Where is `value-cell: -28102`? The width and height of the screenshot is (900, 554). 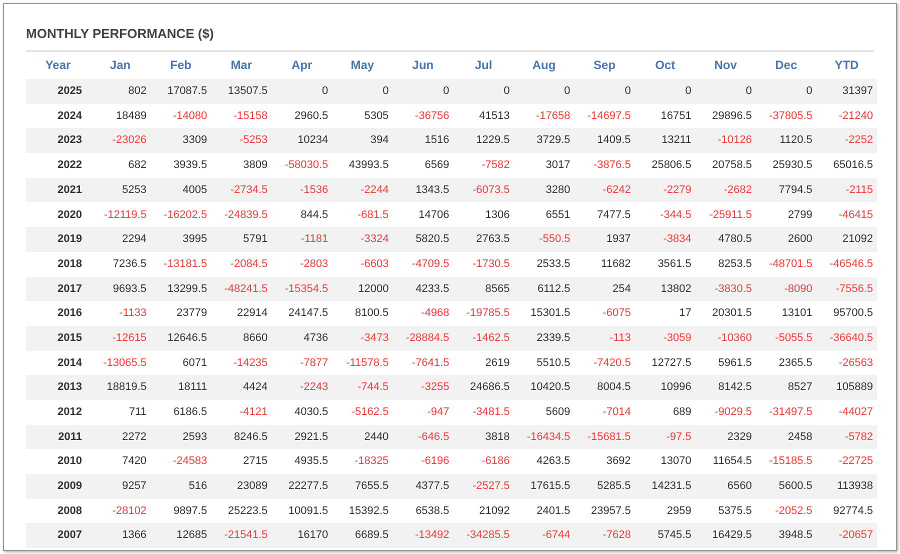
value-cell: -28102 is located at coordinates (129, 510).